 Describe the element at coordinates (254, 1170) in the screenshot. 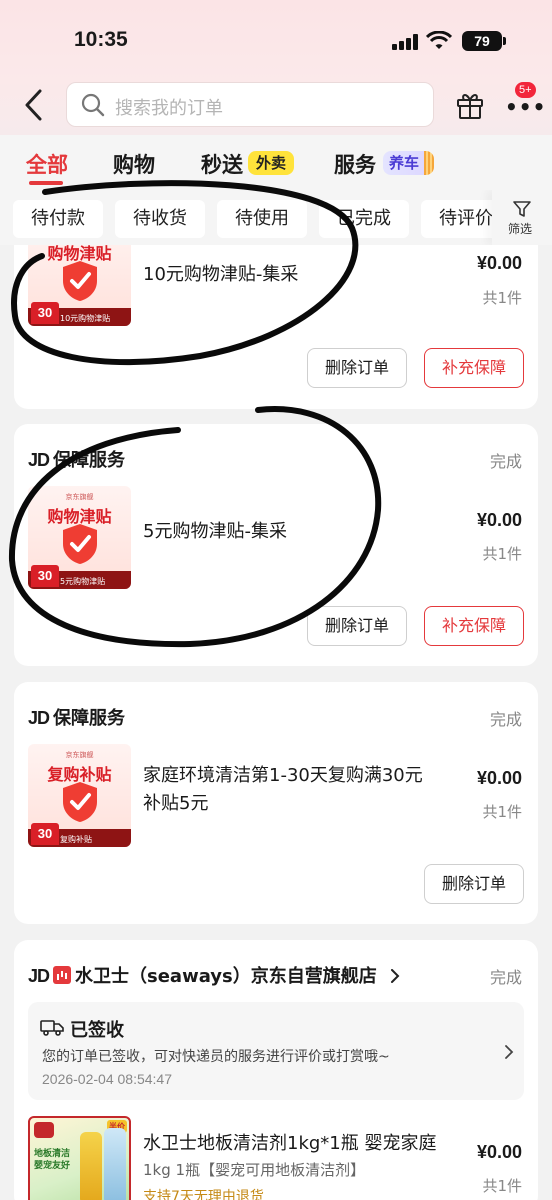

I see `product-spec: 1kg 1瓶【婴宠可用地板清洁剂】` at that location.